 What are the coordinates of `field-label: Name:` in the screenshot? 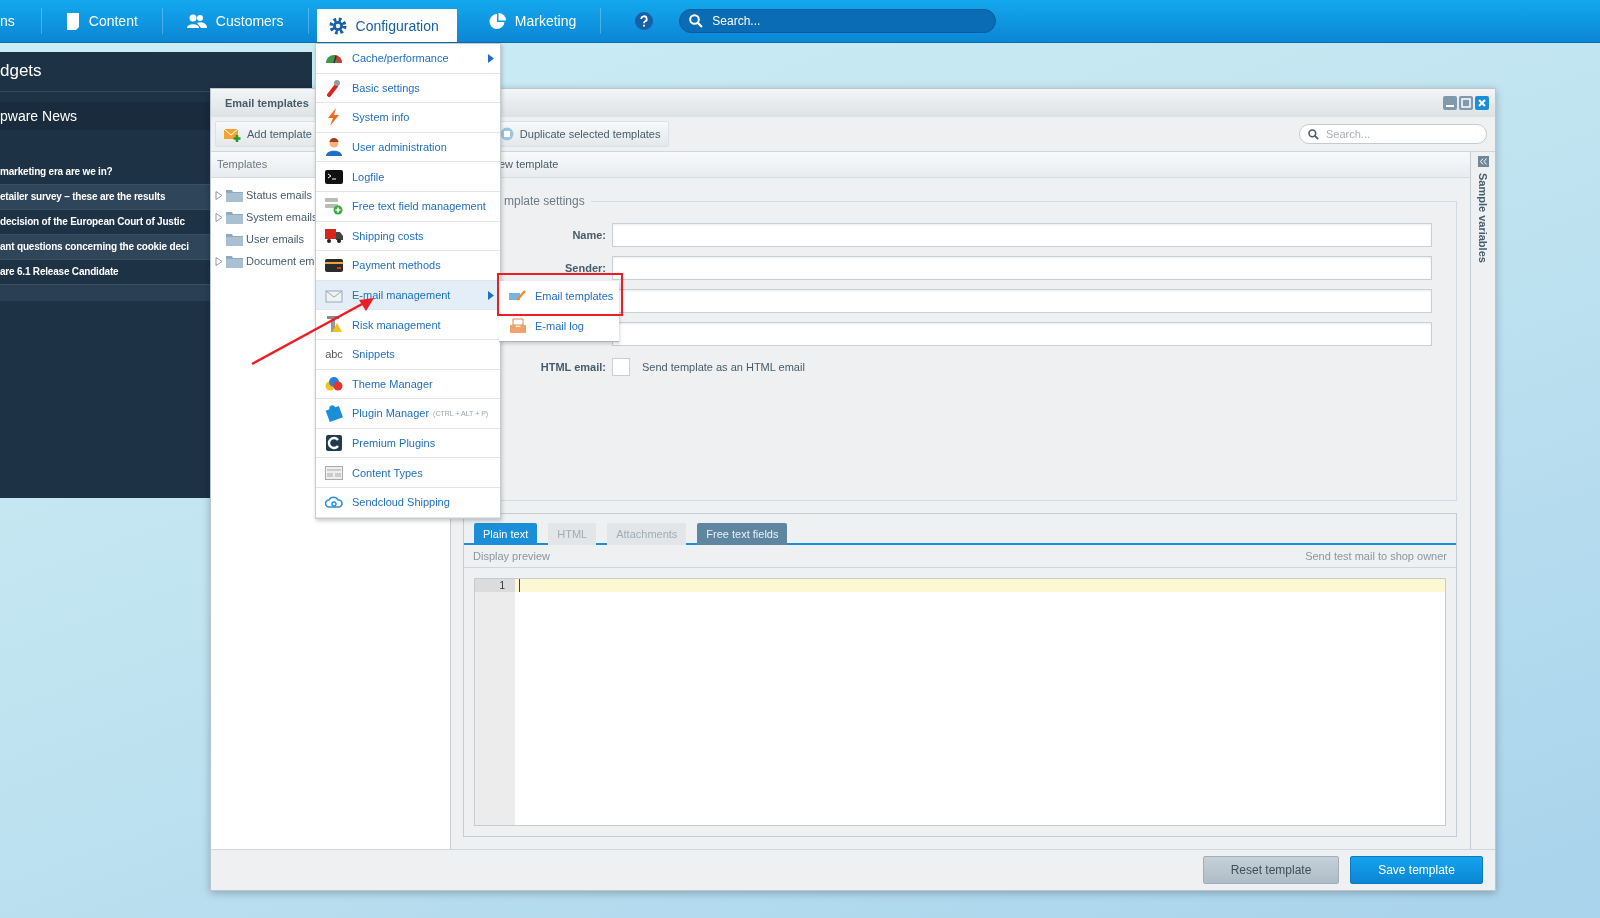 It's located at (589, 234).